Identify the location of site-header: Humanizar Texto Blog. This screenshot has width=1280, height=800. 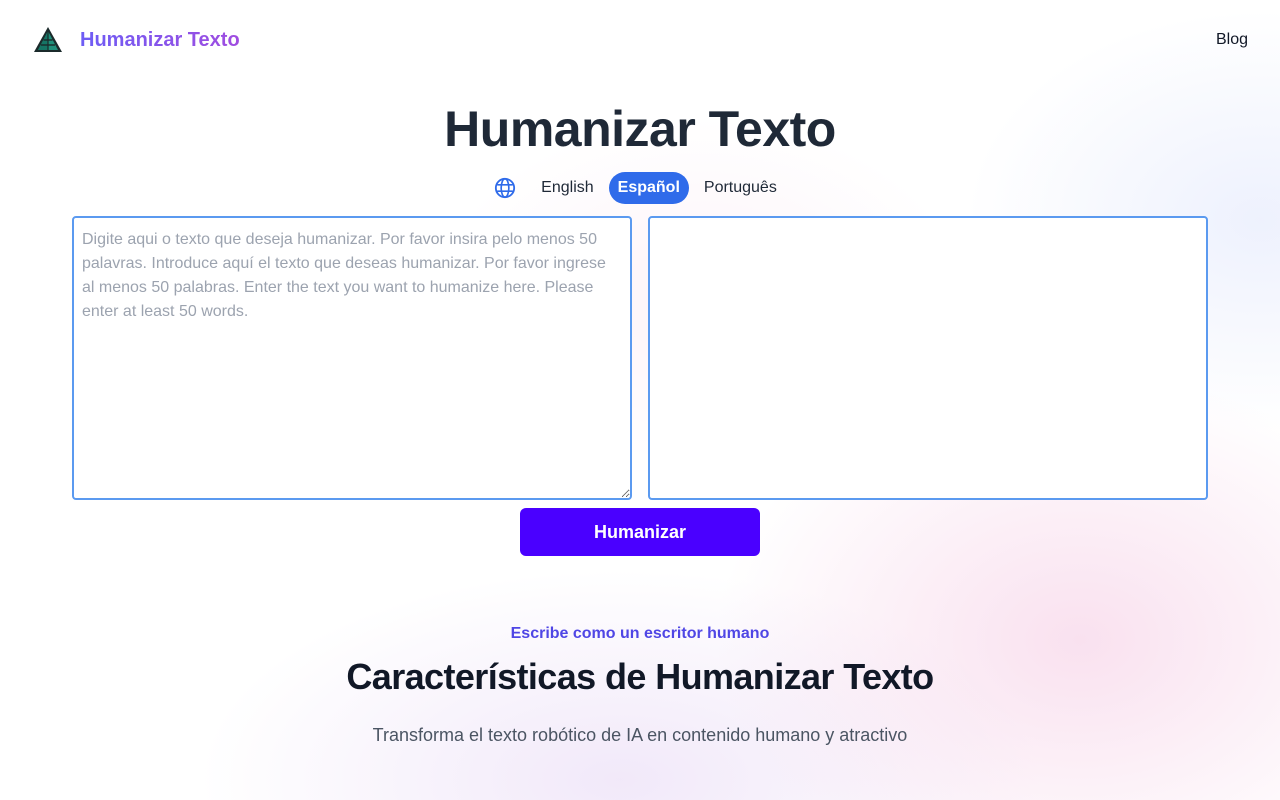
(640, 40).